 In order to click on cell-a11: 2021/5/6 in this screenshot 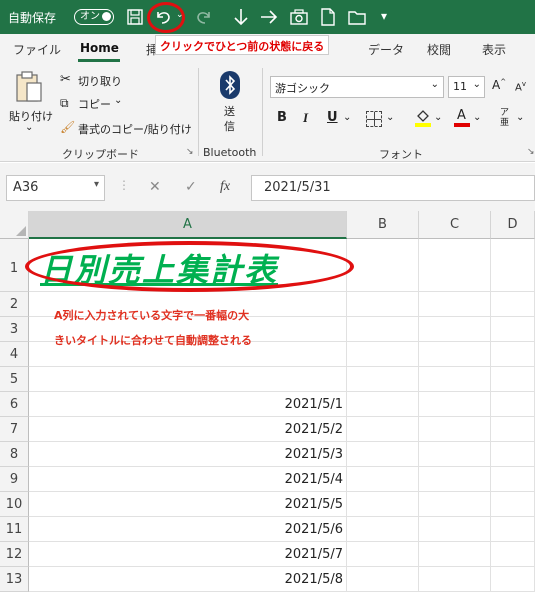, I will do `click(188, 529)`.